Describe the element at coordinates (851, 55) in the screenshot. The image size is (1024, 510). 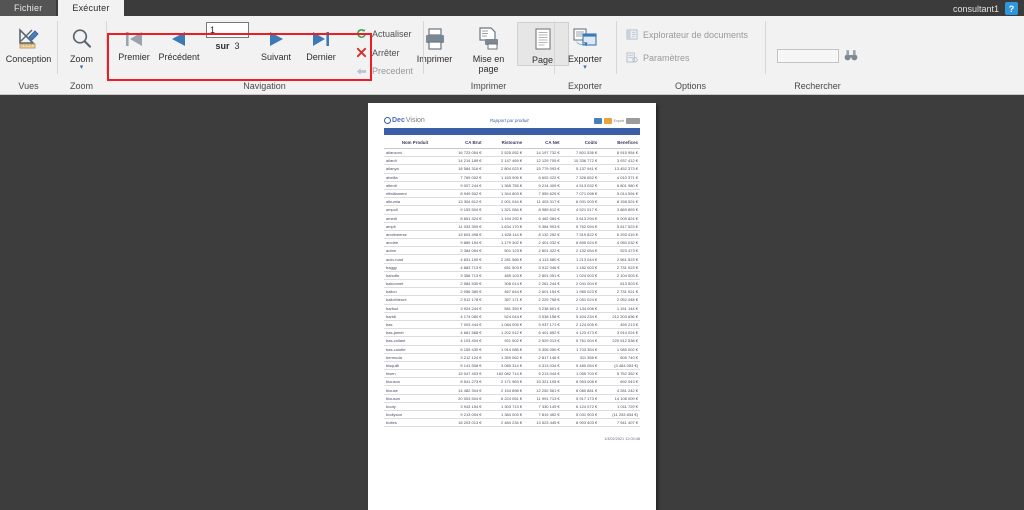
I see `binoculars-search-icon` at that location.